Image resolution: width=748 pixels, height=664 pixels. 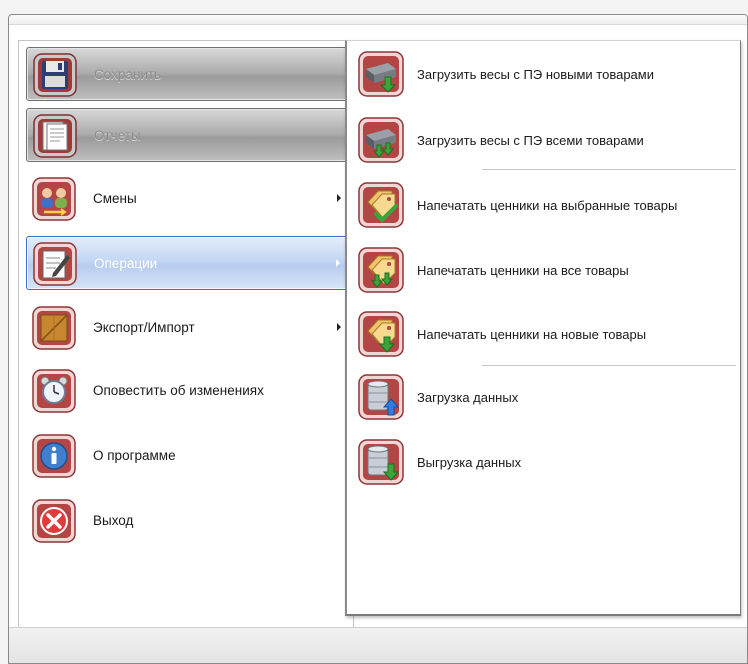 I want to click on menu-item-exit-label: Выход, so click(x=113, y=520).